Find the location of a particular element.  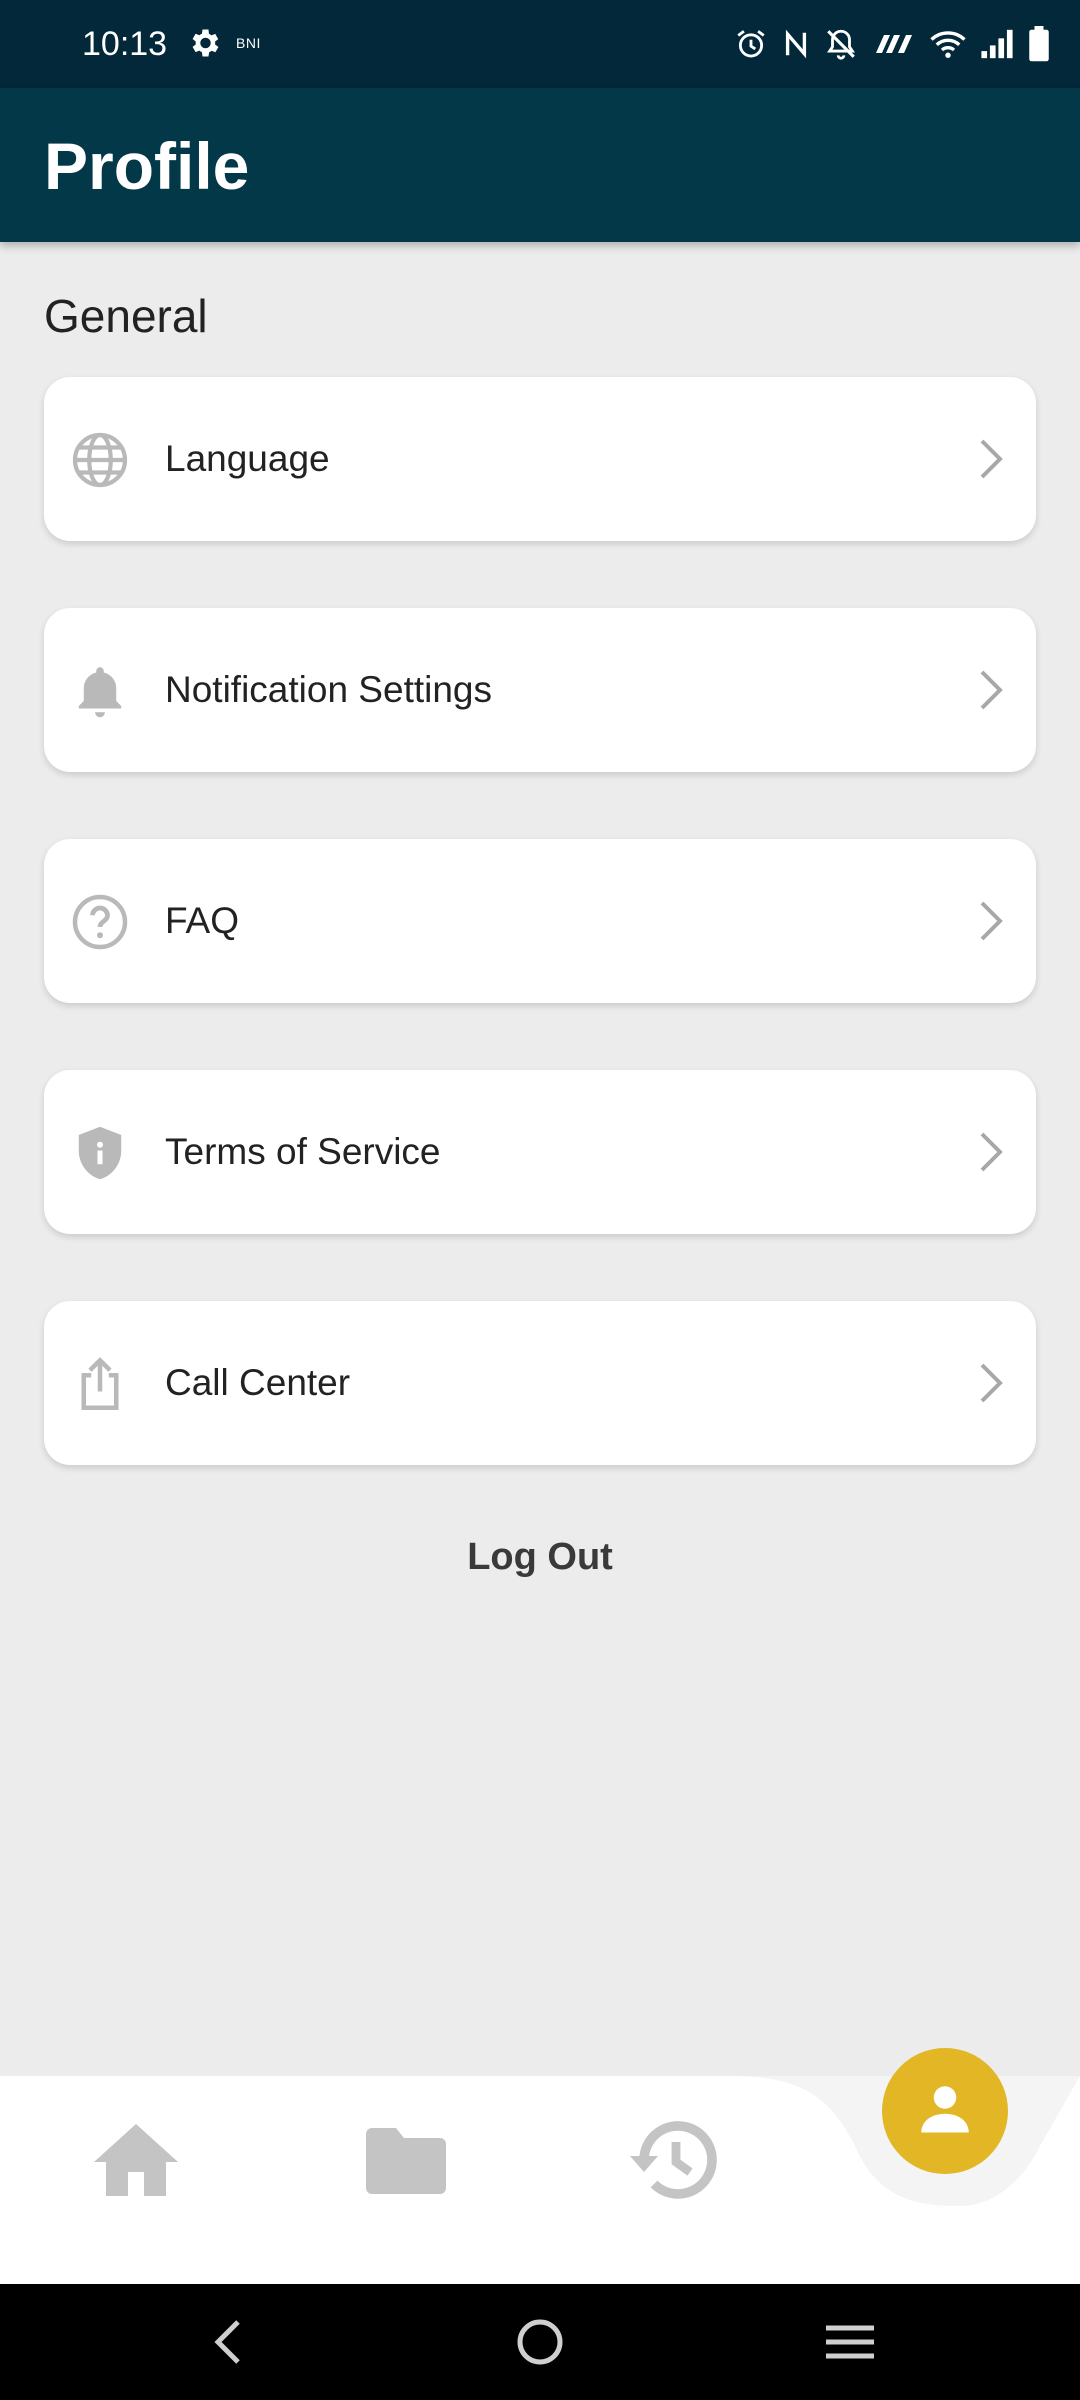

battery-icon is located at coordinates (1039, 44).